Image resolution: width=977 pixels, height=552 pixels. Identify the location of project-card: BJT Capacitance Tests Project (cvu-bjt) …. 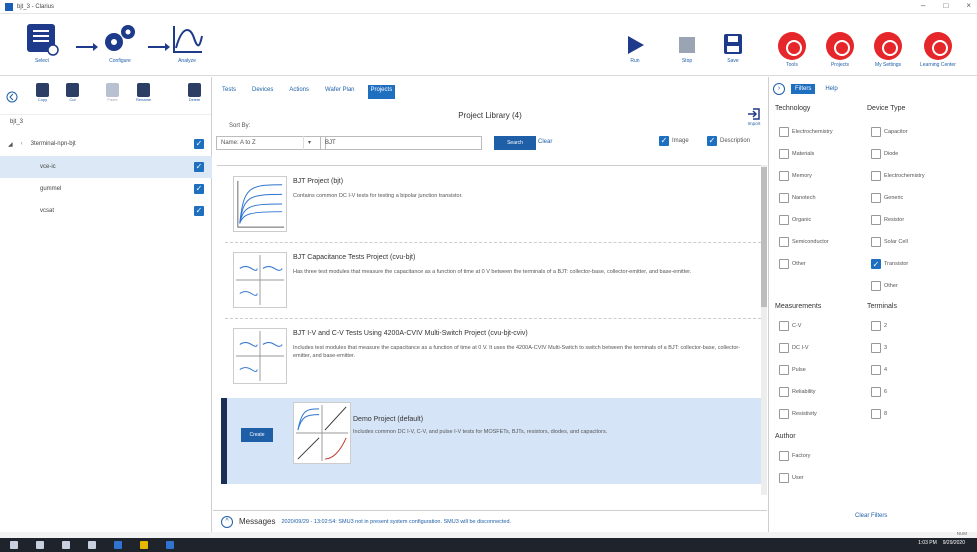
(492, 283).